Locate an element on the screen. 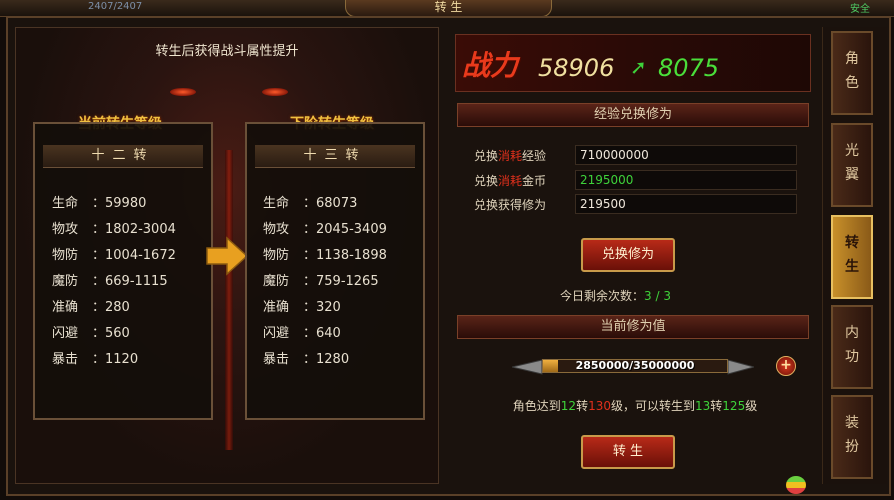 This screenshot has width=894, height=500. stat-value: 1138-1898 is located at coordinates (351, 255).